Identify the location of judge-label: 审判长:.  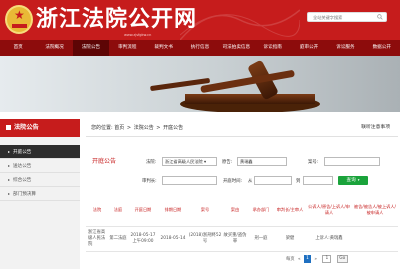
(149, 181).